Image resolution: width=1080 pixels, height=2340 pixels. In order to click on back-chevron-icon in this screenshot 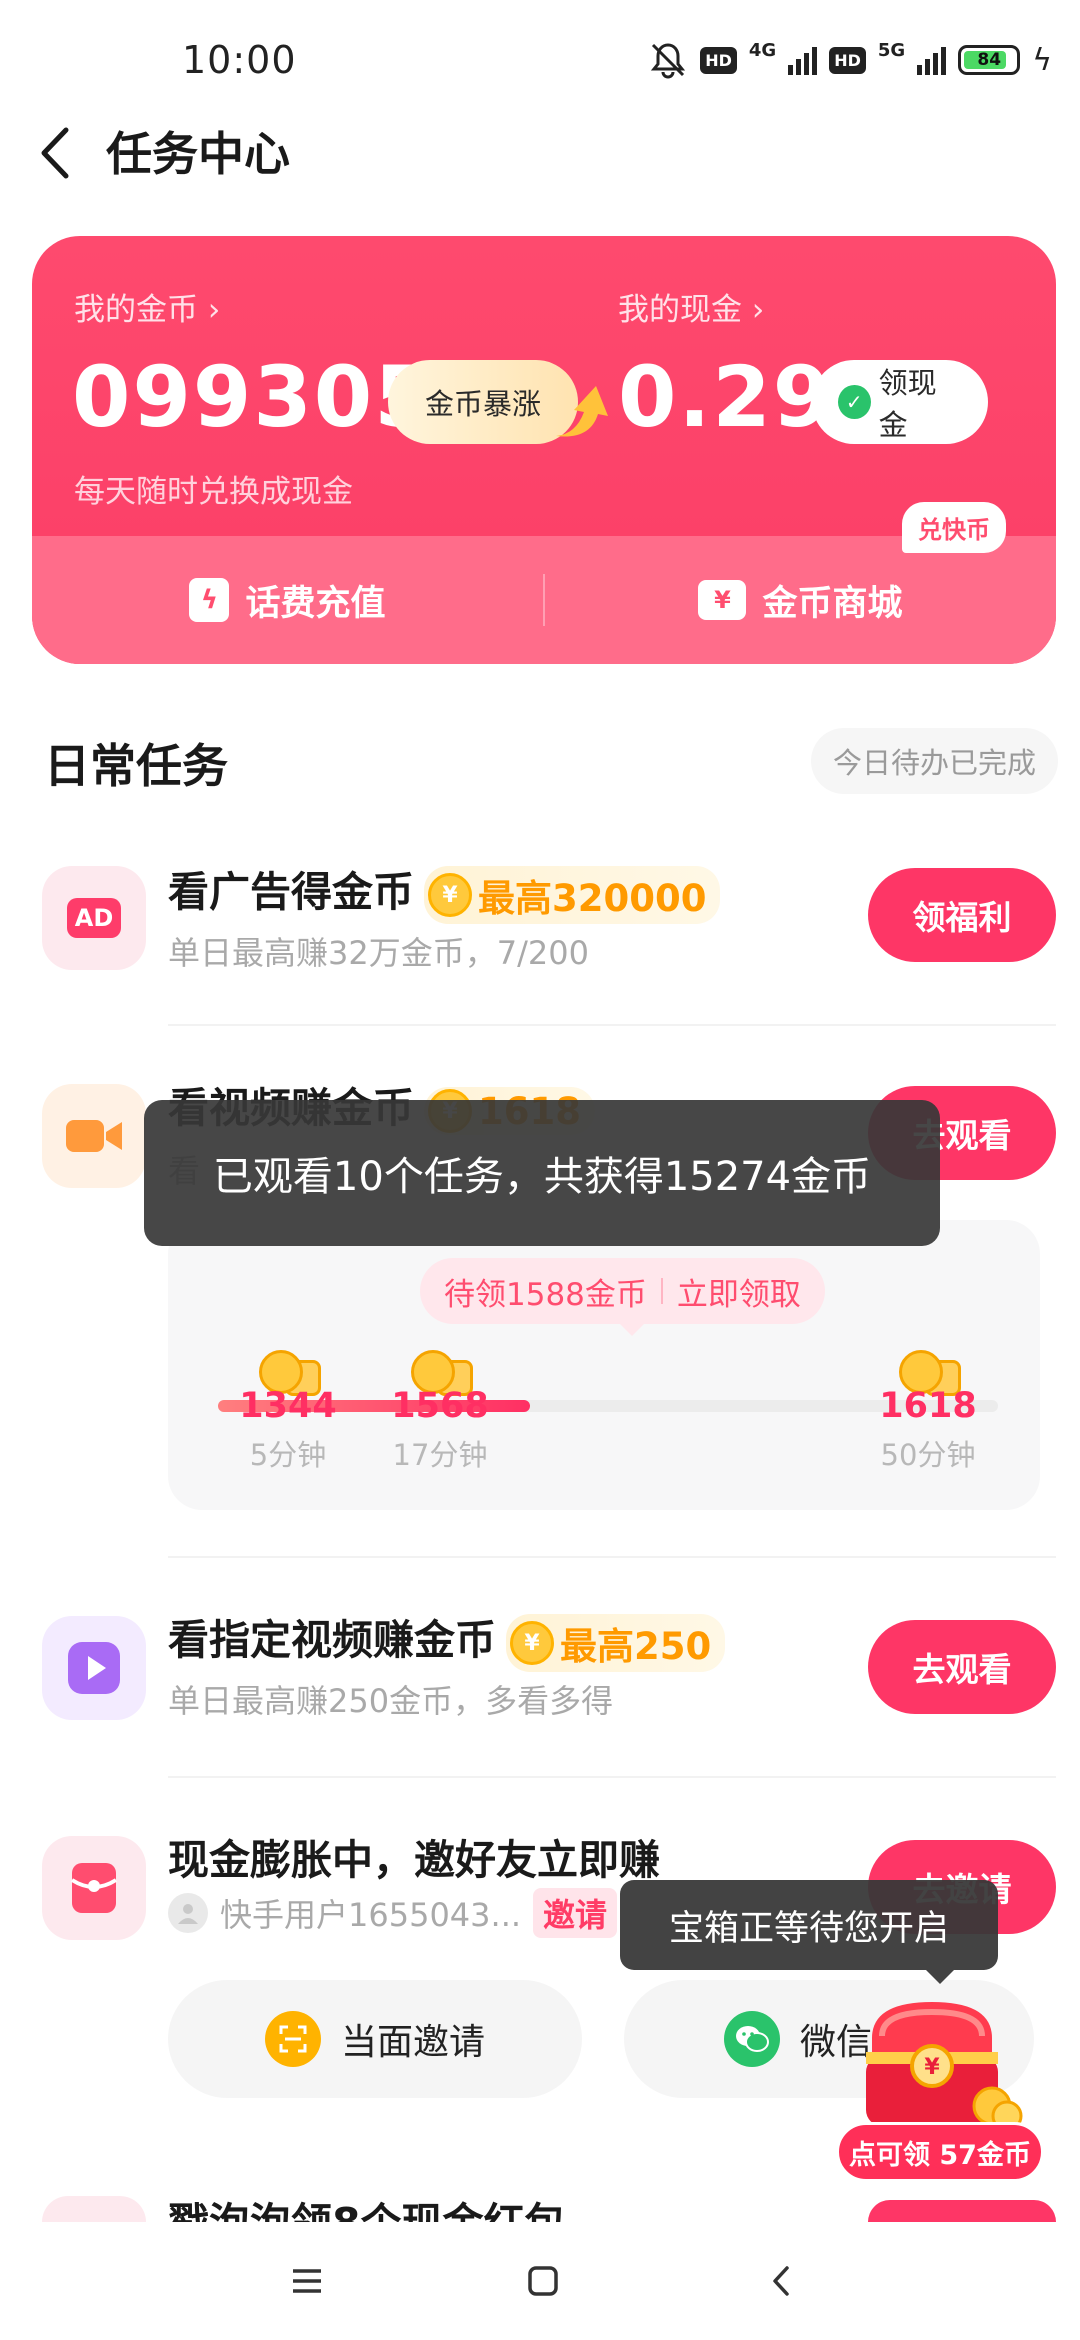, I will do `click(781, 2281)`.